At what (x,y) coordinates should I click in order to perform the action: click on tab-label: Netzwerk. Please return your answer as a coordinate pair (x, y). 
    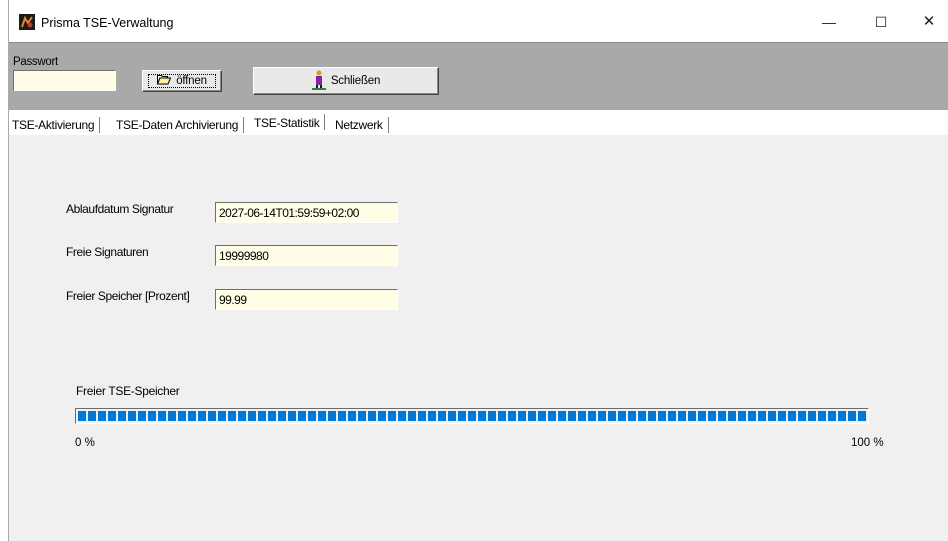
    Looking at the image, I should click on (359, 125).